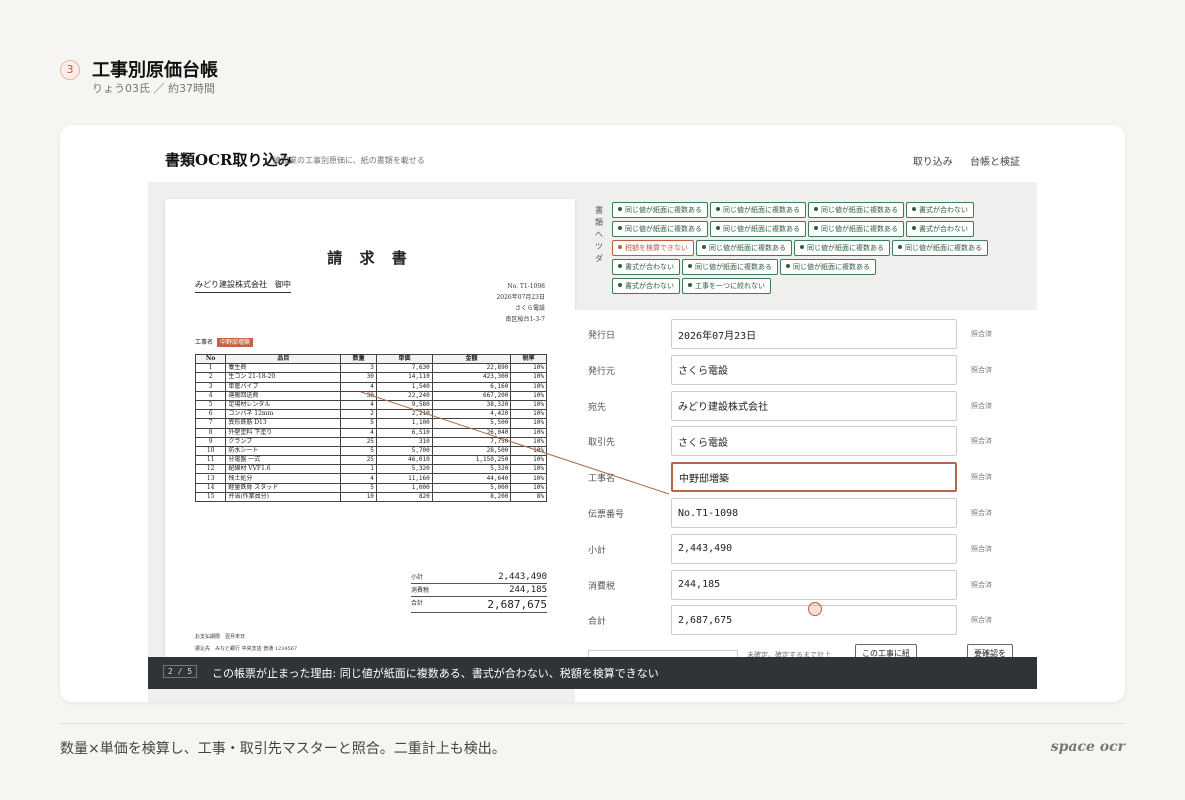 This screenshot has width=1185, height=800. I want to click on field-label: 発行日, so click(602, 336).